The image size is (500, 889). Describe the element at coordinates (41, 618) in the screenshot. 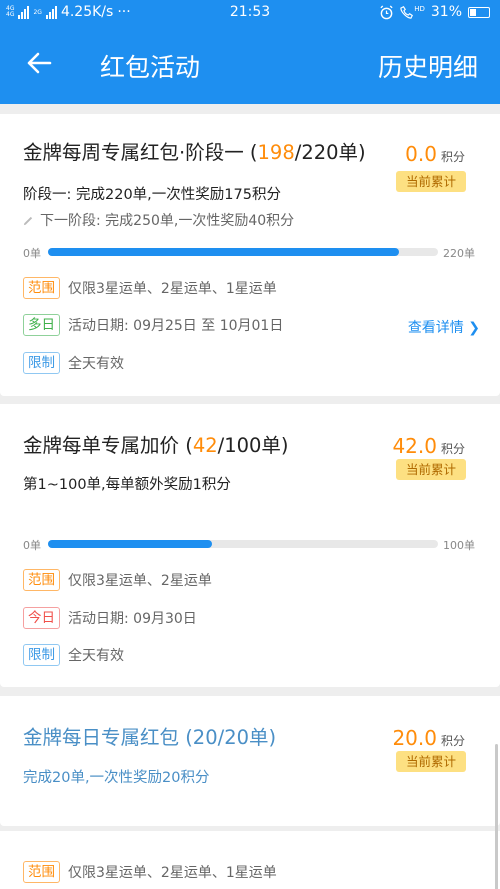

I see `tag-today: 今日` at that location.